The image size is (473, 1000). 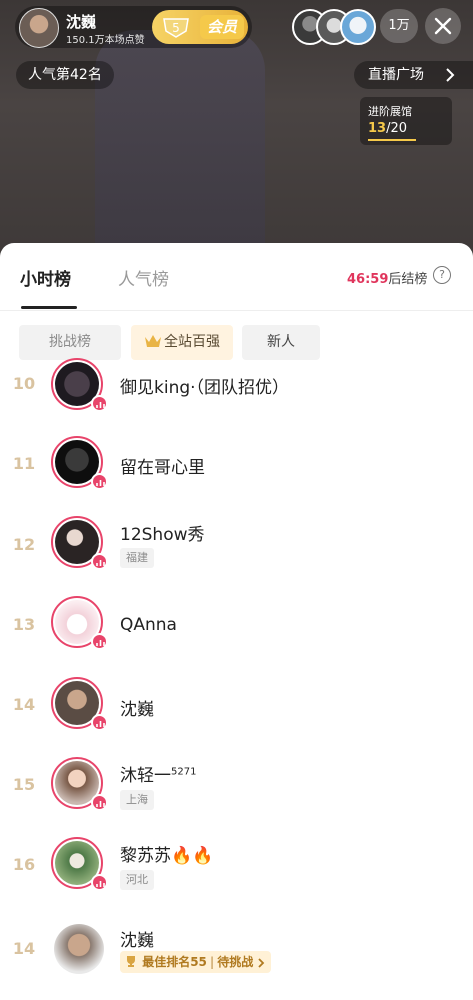 What do you see at coordinates (137, 880) in the screenshot?
I see `location-tag: 河北` at bounding box center [137, 880].